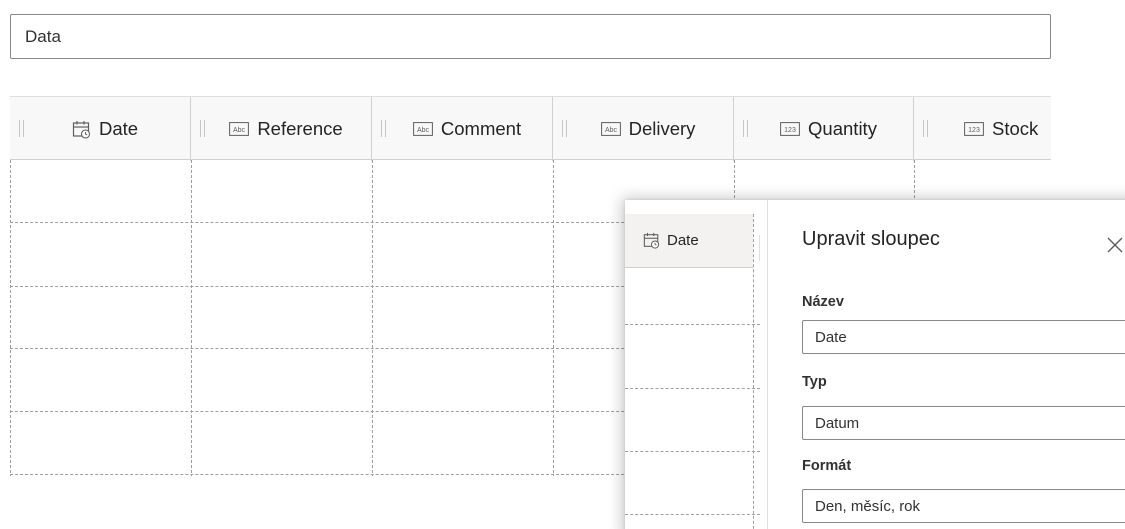 The image size is (1125, 529). What do you see at coordinates (842, 128) in the screenshot?
I see `column-label: Quantity` at bounding box center [842, 128].